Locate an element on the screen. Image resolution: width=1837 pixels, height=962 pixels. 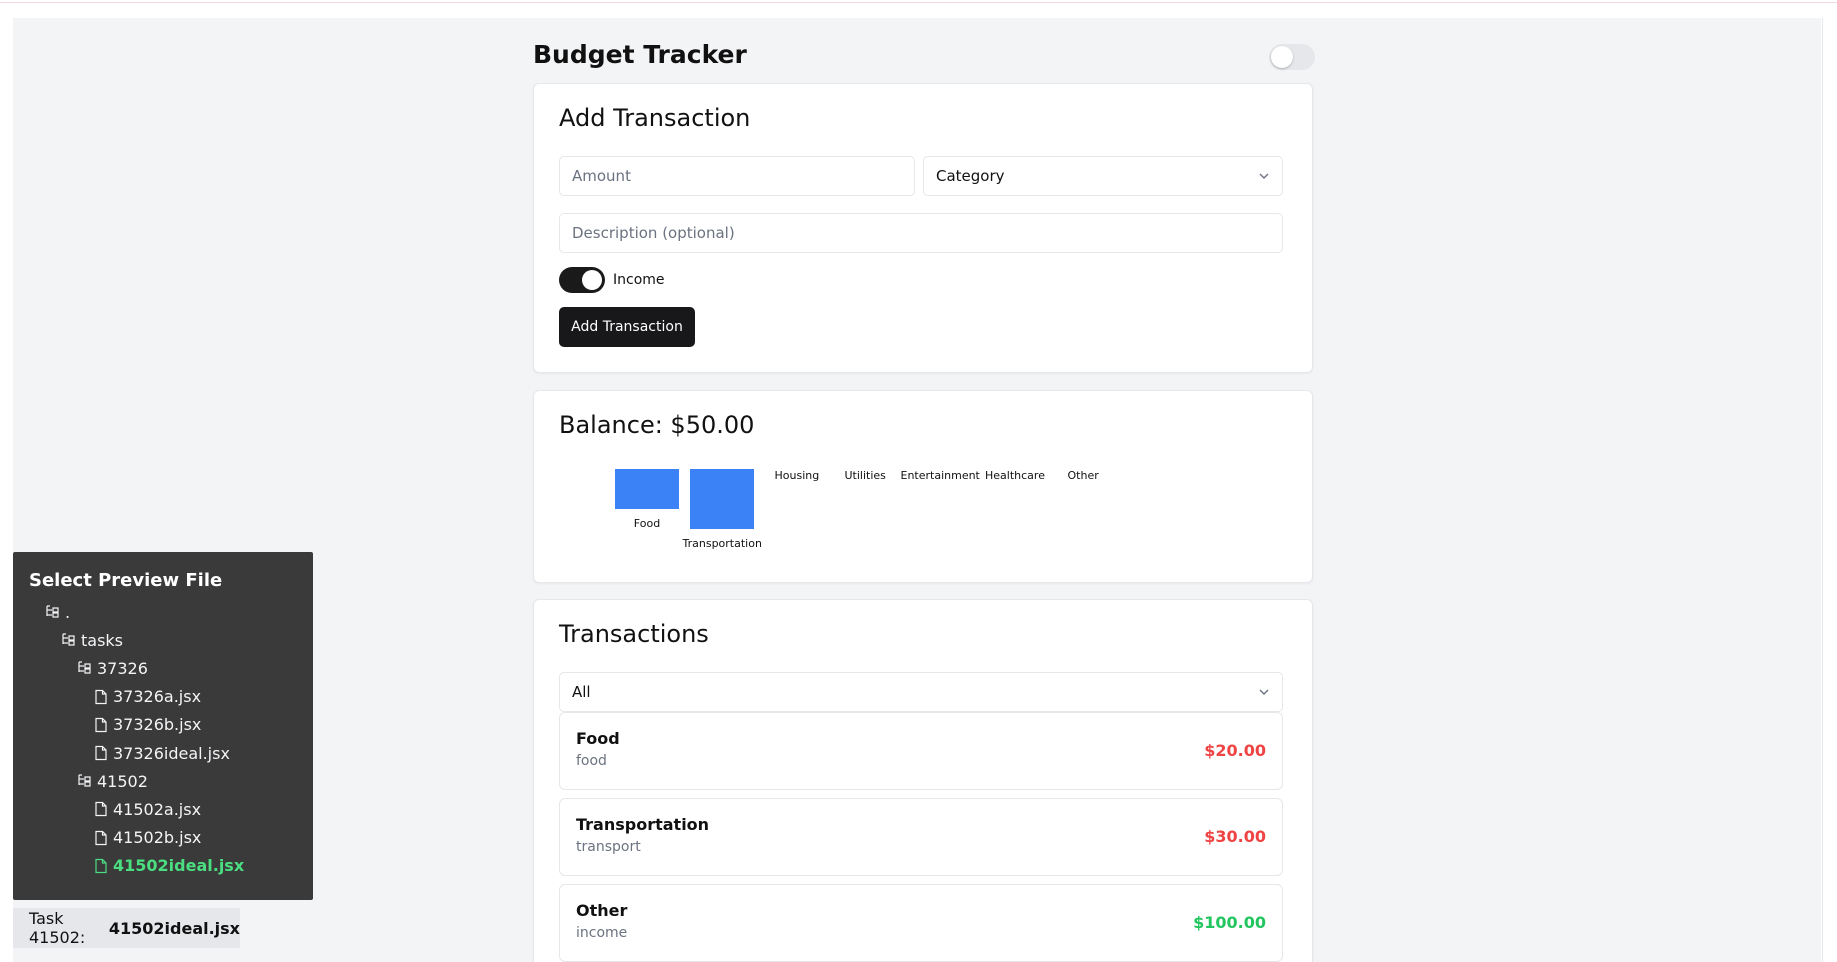
tree-folder: tasks is located at coordinates (92, 640).